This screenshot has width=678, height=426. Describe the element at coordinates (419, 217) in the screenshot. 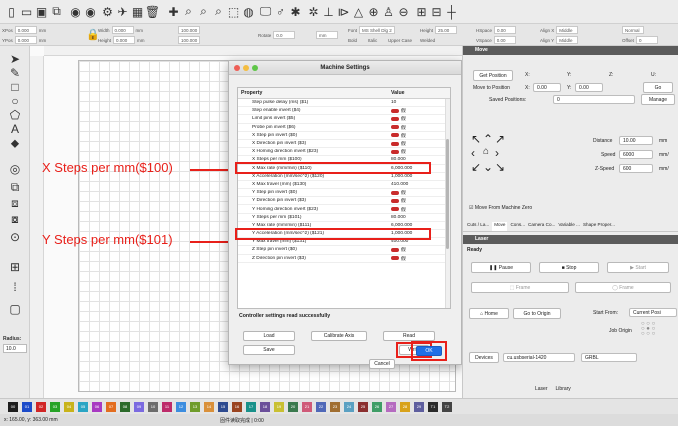

I see `setting-value: 80.000` at that location.